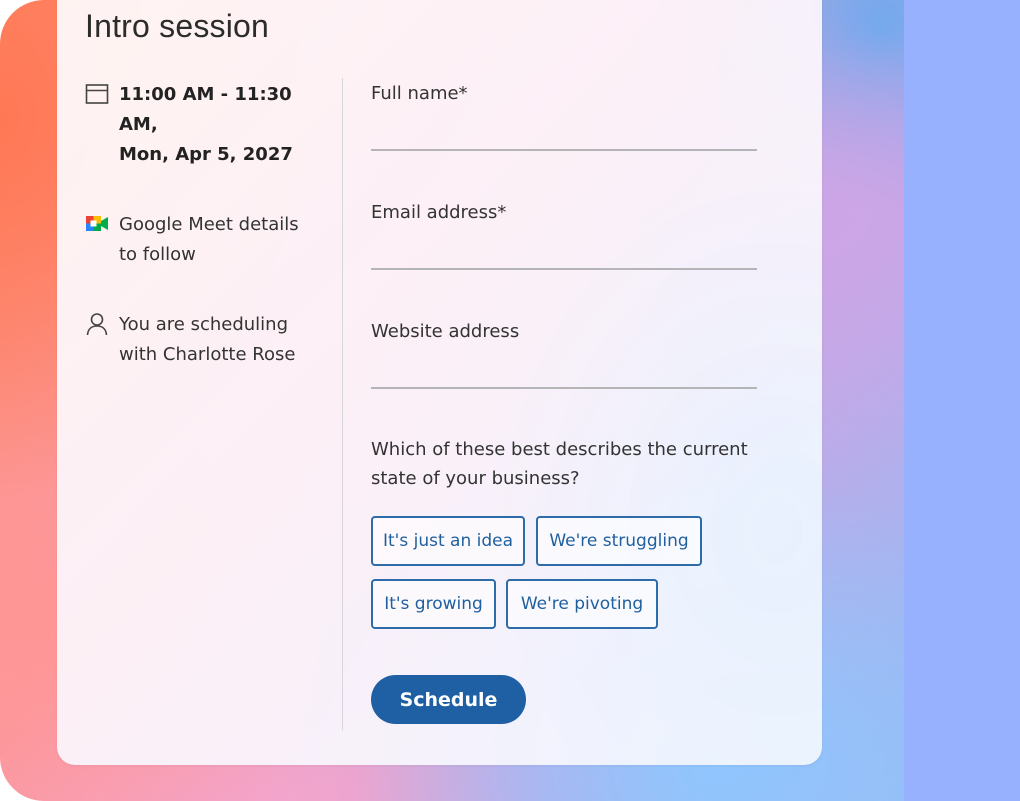 The width and height of the screenshot is (1020, 801). Describe the element at coordinates (564, 250) in the screenshot. I see `email-input` at that location.